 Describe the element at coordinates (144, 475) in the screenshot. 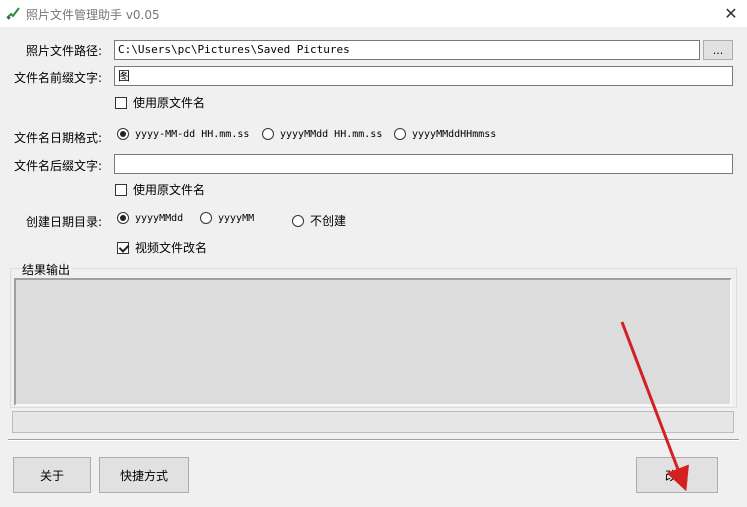

I see `shortcut-button: 快捷方式` at that location.